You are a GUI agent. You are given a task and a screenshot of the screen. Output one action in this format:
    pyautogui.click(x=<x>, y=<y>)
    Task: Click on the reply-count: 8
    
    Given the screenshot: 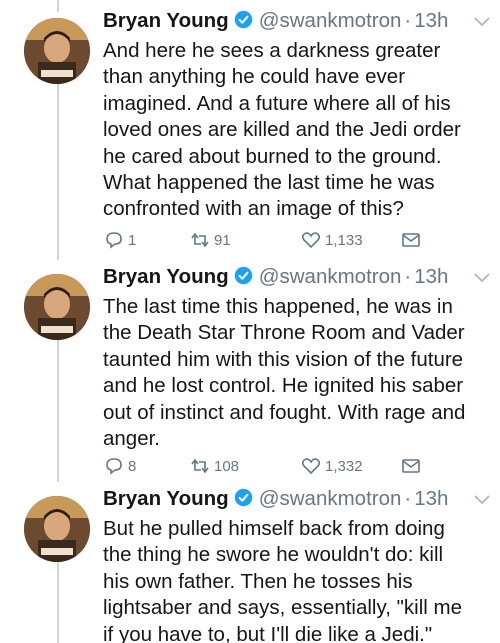 What is the action you would take?
    pyautogui.click(x=132, y=466)
    